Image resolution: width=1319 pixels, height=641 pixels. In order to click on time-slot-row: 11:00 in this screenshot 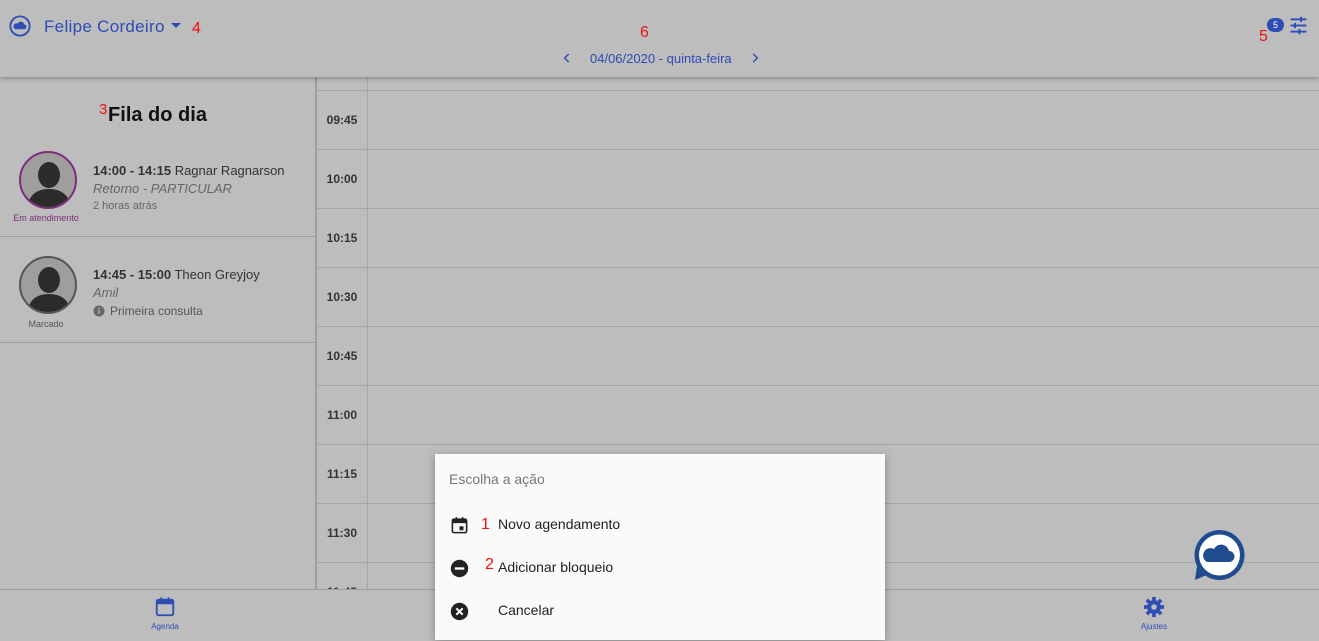, I will do `click(818, 415)`.